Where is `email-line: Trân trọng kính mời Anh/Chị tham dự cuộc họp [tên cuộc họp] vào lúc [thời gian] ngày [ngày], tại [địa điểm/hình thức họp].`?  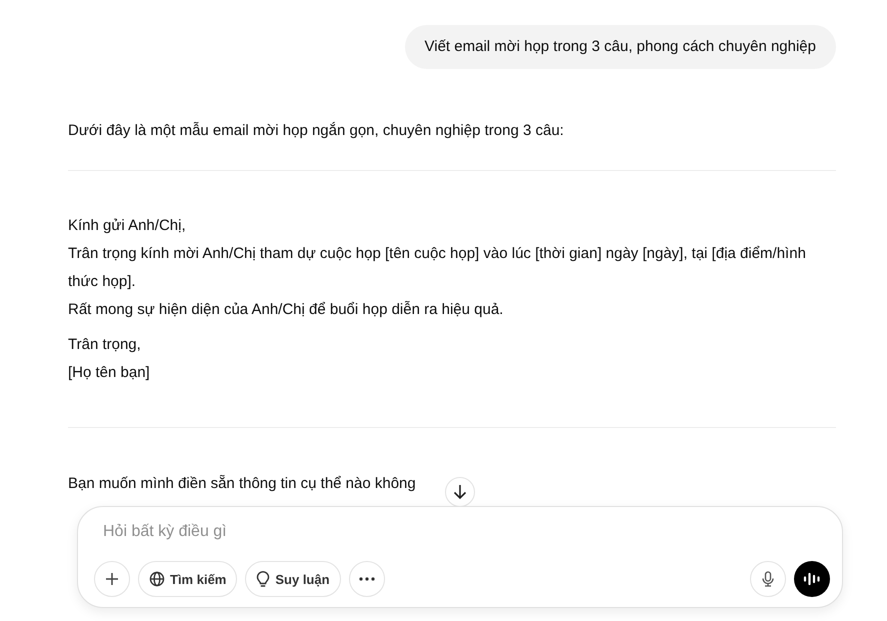 email-line: Trân trọng kính mời Anh/Chị tham dự cuộc họp [tên cuộc họp] vào lúc [thời gian] ngày [ngày], tại [địa điểm/hình thức họp]. is located at coordinates (437, 268).